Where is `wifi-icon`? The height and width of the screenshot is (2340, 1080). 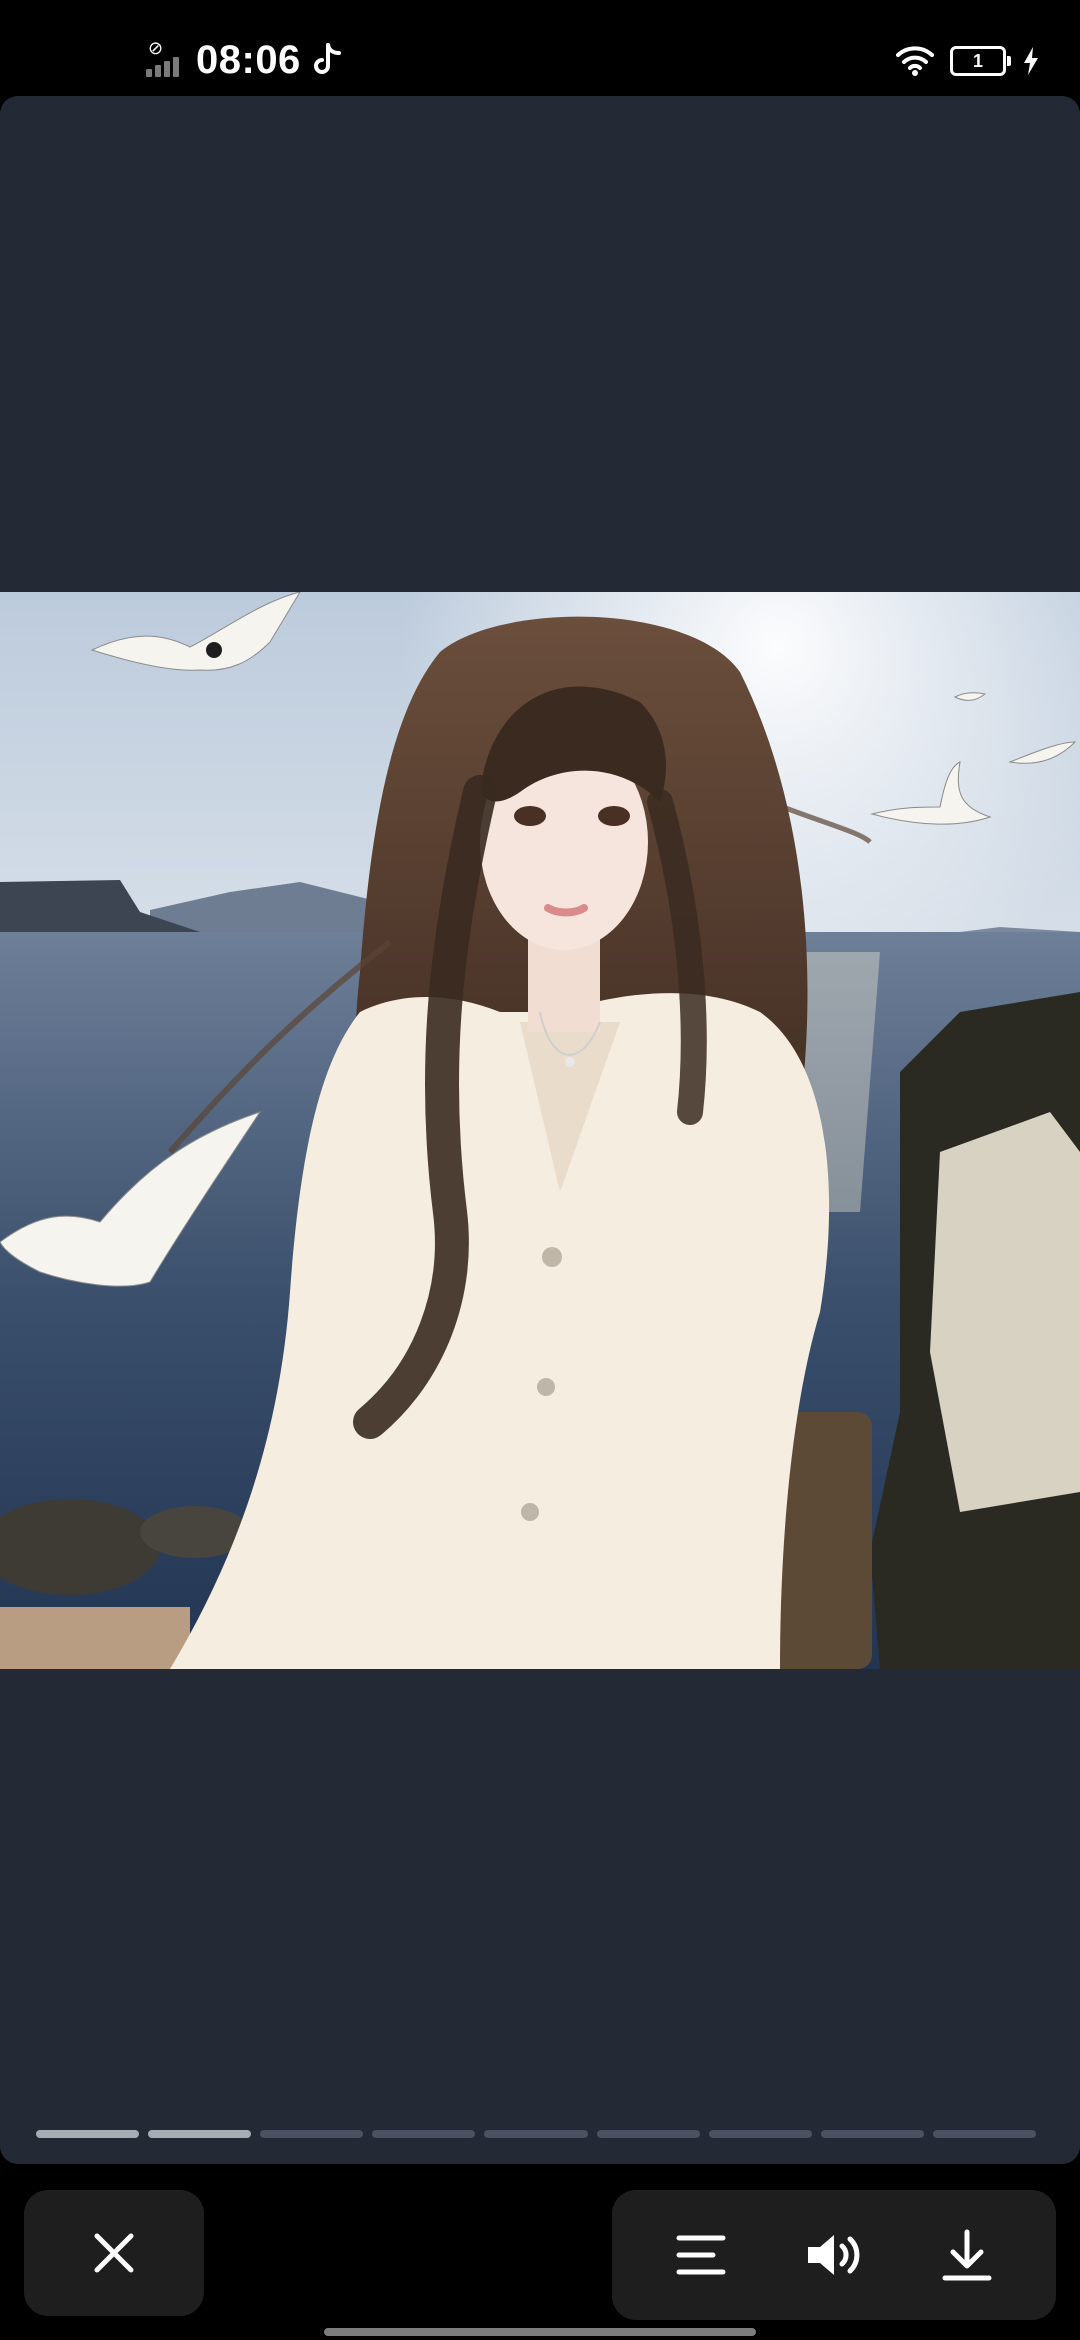
wifi-icon is located at coordinates (915, 61).